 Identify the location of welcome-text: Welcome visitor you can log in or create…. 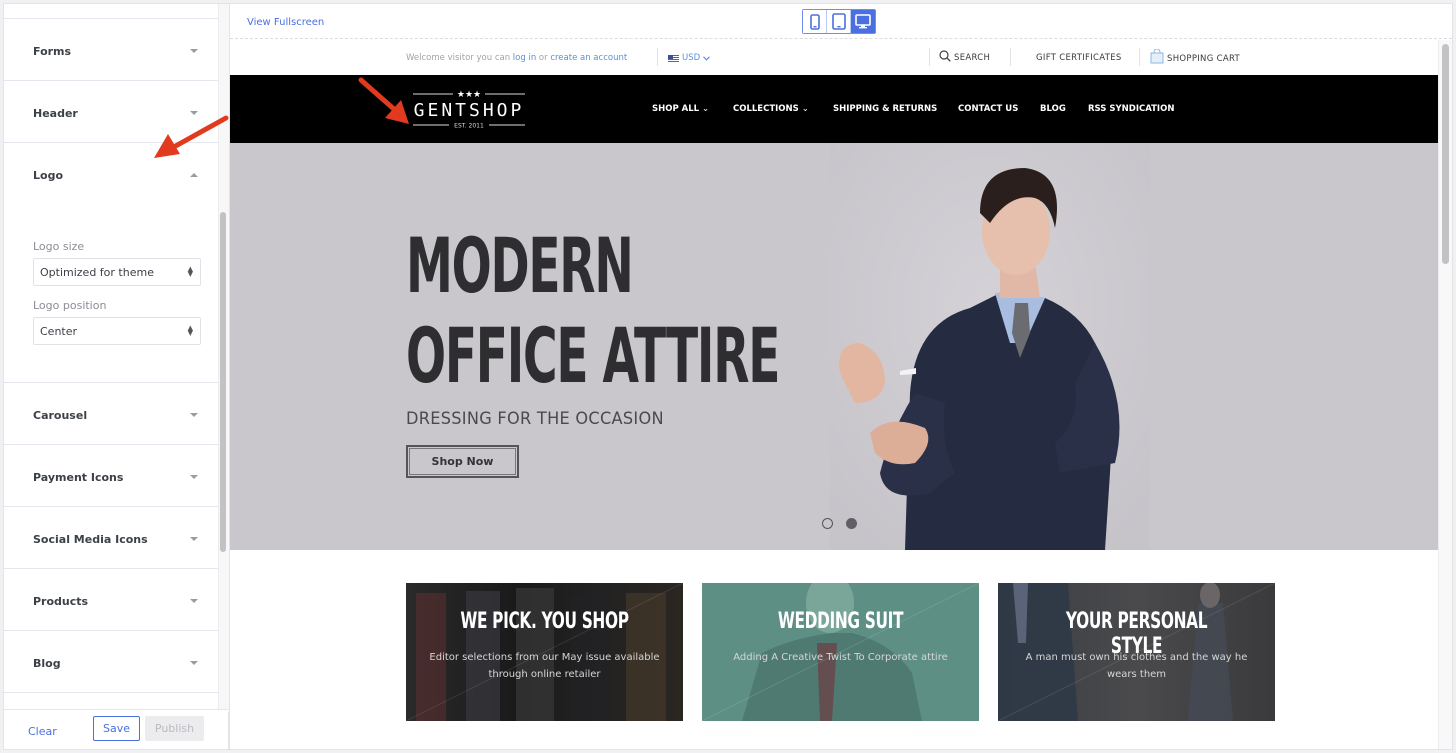
(517, 58).